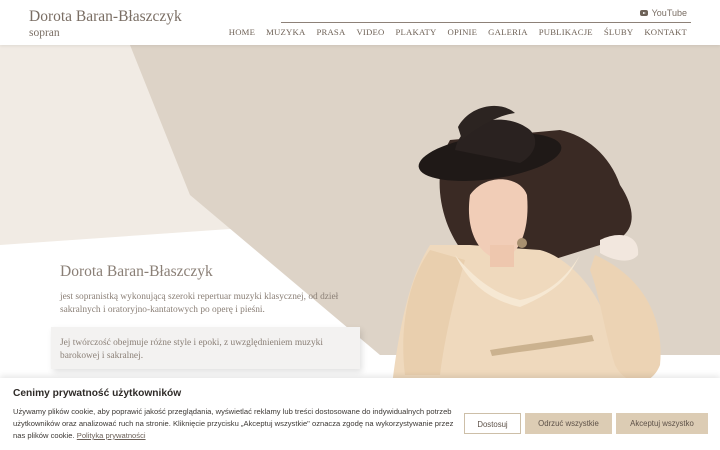  I want to click on youtube-label: YouTube, so click(669, 13).